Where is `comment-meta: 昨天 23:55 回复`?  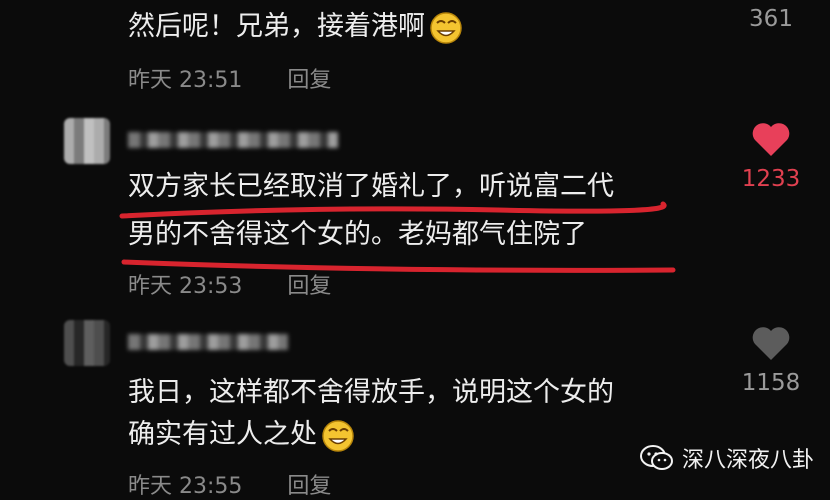 comment-meta: 昨天 23:55 回复 is located at coordinates (229, 484).